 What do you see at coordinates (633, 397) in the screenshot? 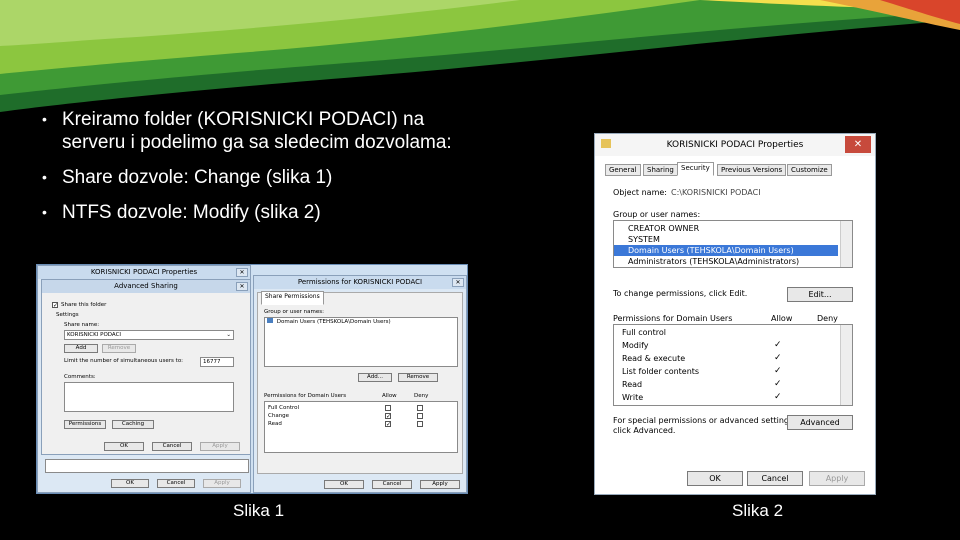
I see `perm-name: Write` at bounding box center [633, 397].